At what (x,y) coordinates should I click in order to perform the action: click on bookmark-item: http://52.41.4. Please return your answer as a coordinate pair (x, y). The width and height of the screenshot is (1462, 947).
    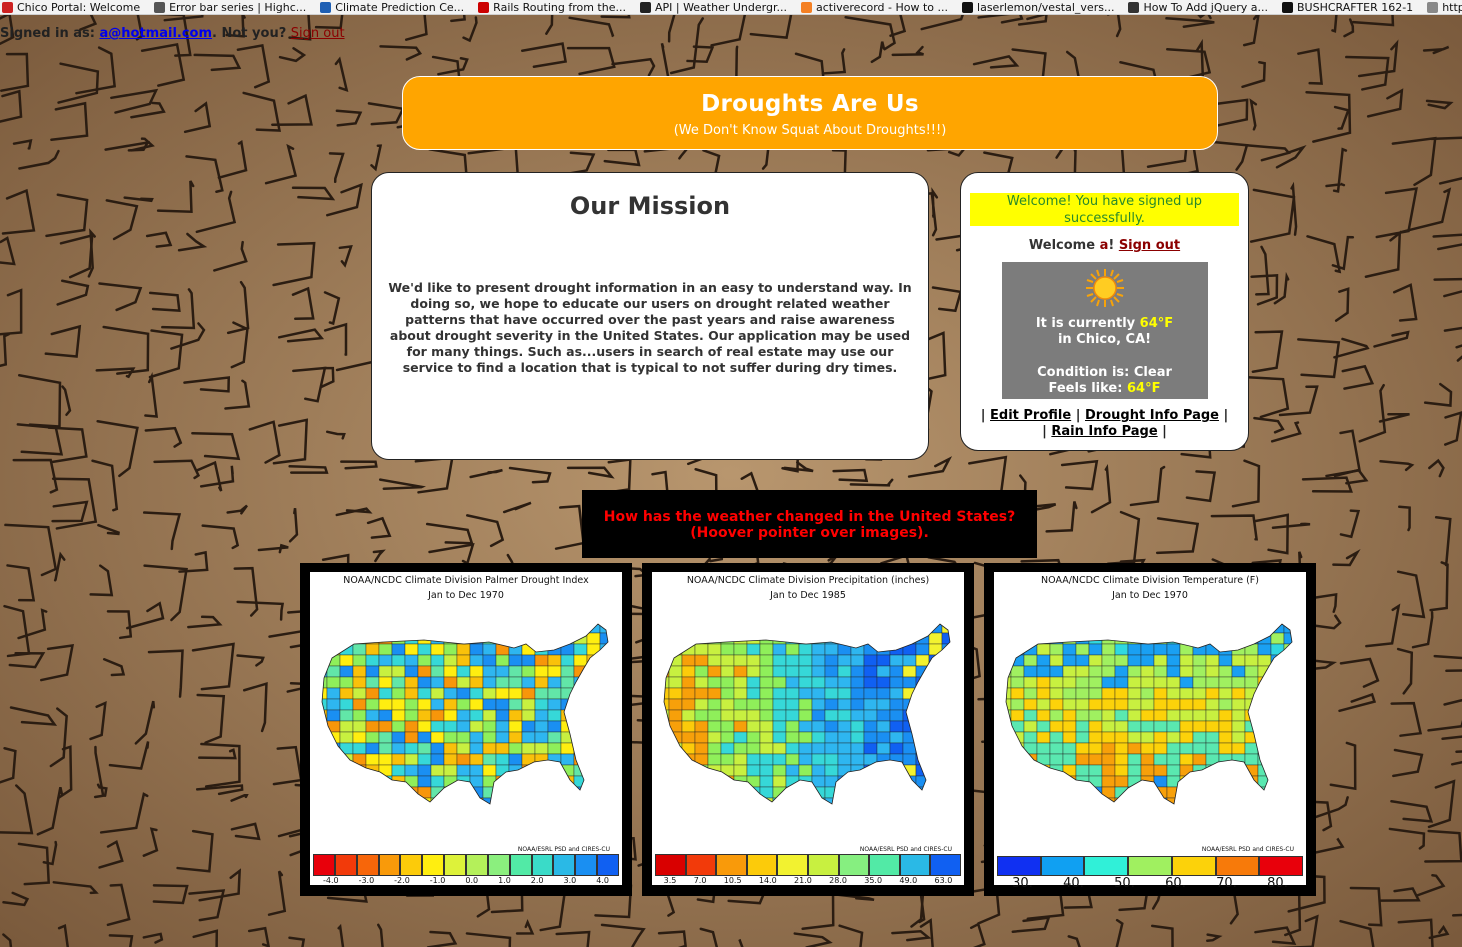
    Looking at the image, I should click on (1444, 7).